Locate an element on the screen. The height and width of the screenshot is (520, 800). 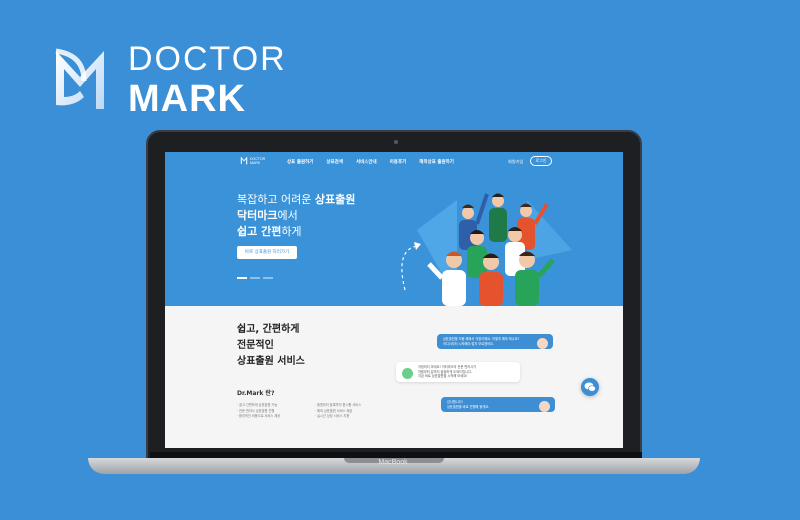
list-item: · 실시간 상담 서비스 지원 is located at coordinates (332, 416).